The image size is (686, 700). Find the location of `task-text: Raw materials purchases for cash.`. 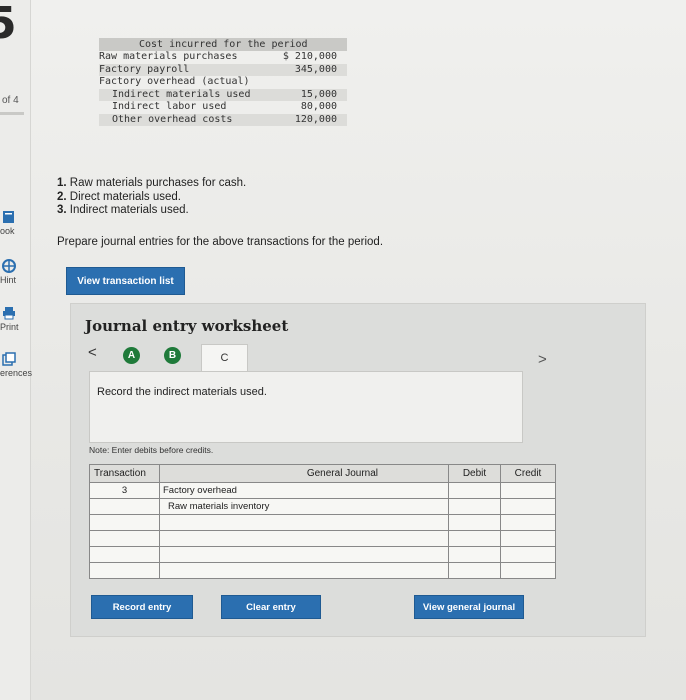

task-text: Raw materials purchases for cash. is located at coordinates (158, 183).